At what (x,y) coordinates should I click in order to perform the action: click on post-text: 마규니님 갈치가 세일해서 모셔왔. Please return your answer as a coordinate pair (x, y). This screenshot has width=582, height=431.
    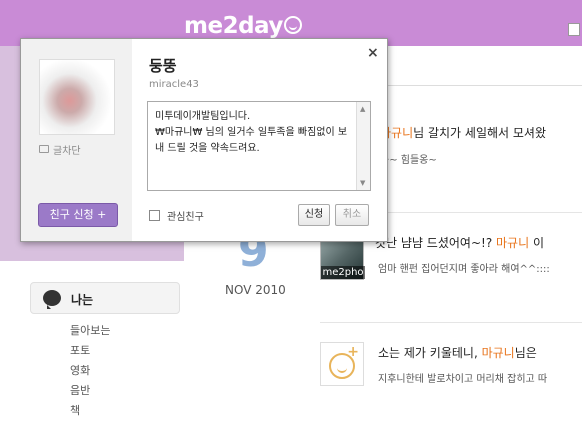
    Looking at the image, I should click on (463, 133).